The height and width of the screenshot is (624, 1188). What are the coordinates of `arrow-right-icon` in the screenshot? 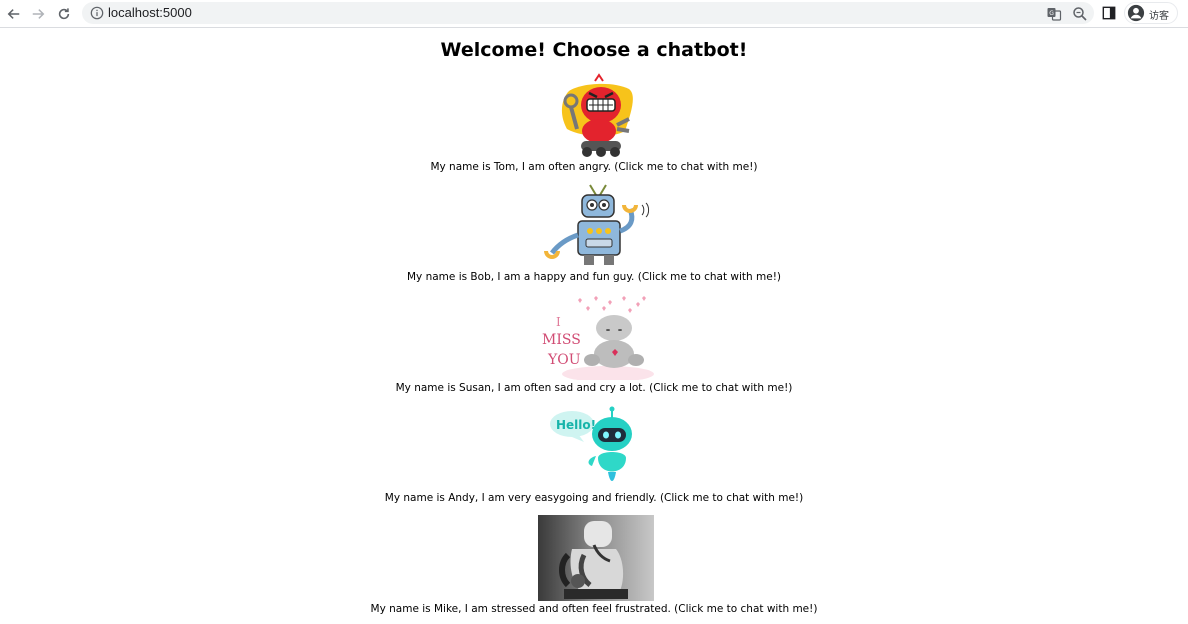 It's located at (38, 14).